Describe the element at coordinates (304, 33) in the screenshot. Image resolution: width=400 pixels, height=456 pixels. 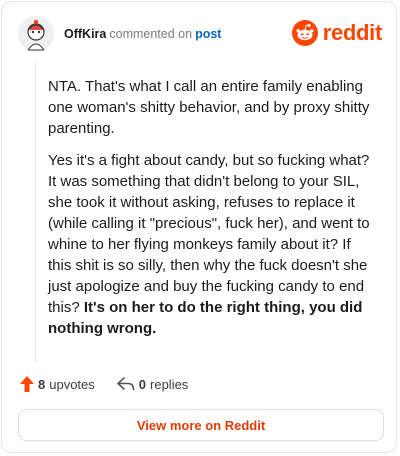
I see `reddit-snoo-icon` at that location.